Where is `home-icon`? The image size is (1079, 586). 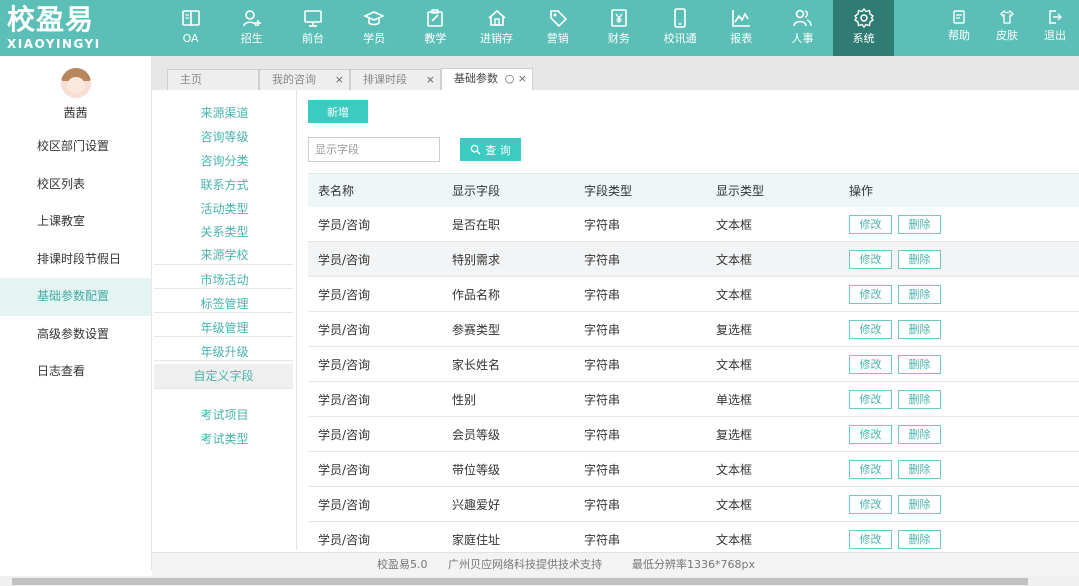
home-icon is located at coordinates (497, 17).